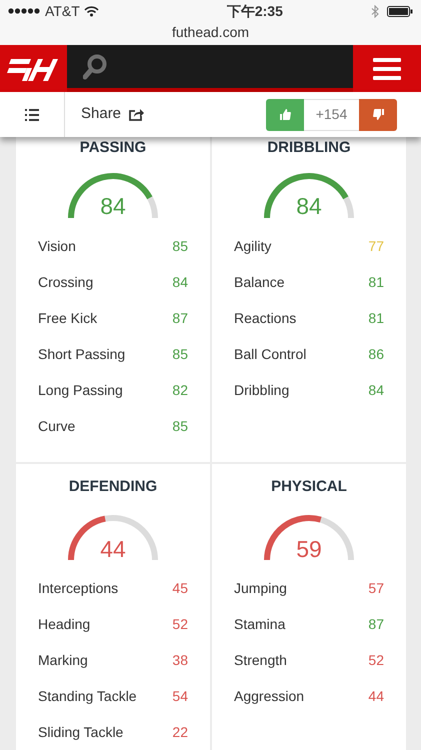 This screenshot has height=750, width=421. What do you see at coordinates (32, 114) in the screenshot?
I see `list-icon` at bounding box center [32, 114].